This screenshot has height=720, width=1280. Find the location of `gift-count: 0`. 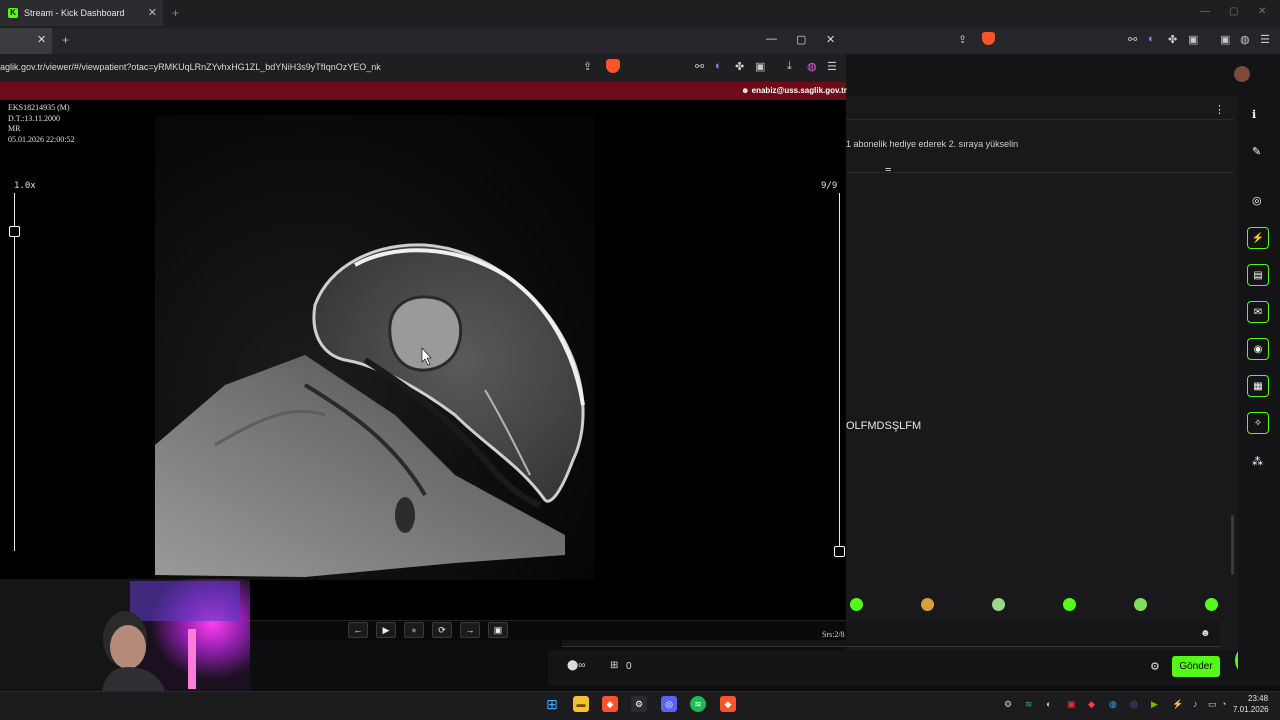

gift-count: 0 is located at coordinates (629, 666).